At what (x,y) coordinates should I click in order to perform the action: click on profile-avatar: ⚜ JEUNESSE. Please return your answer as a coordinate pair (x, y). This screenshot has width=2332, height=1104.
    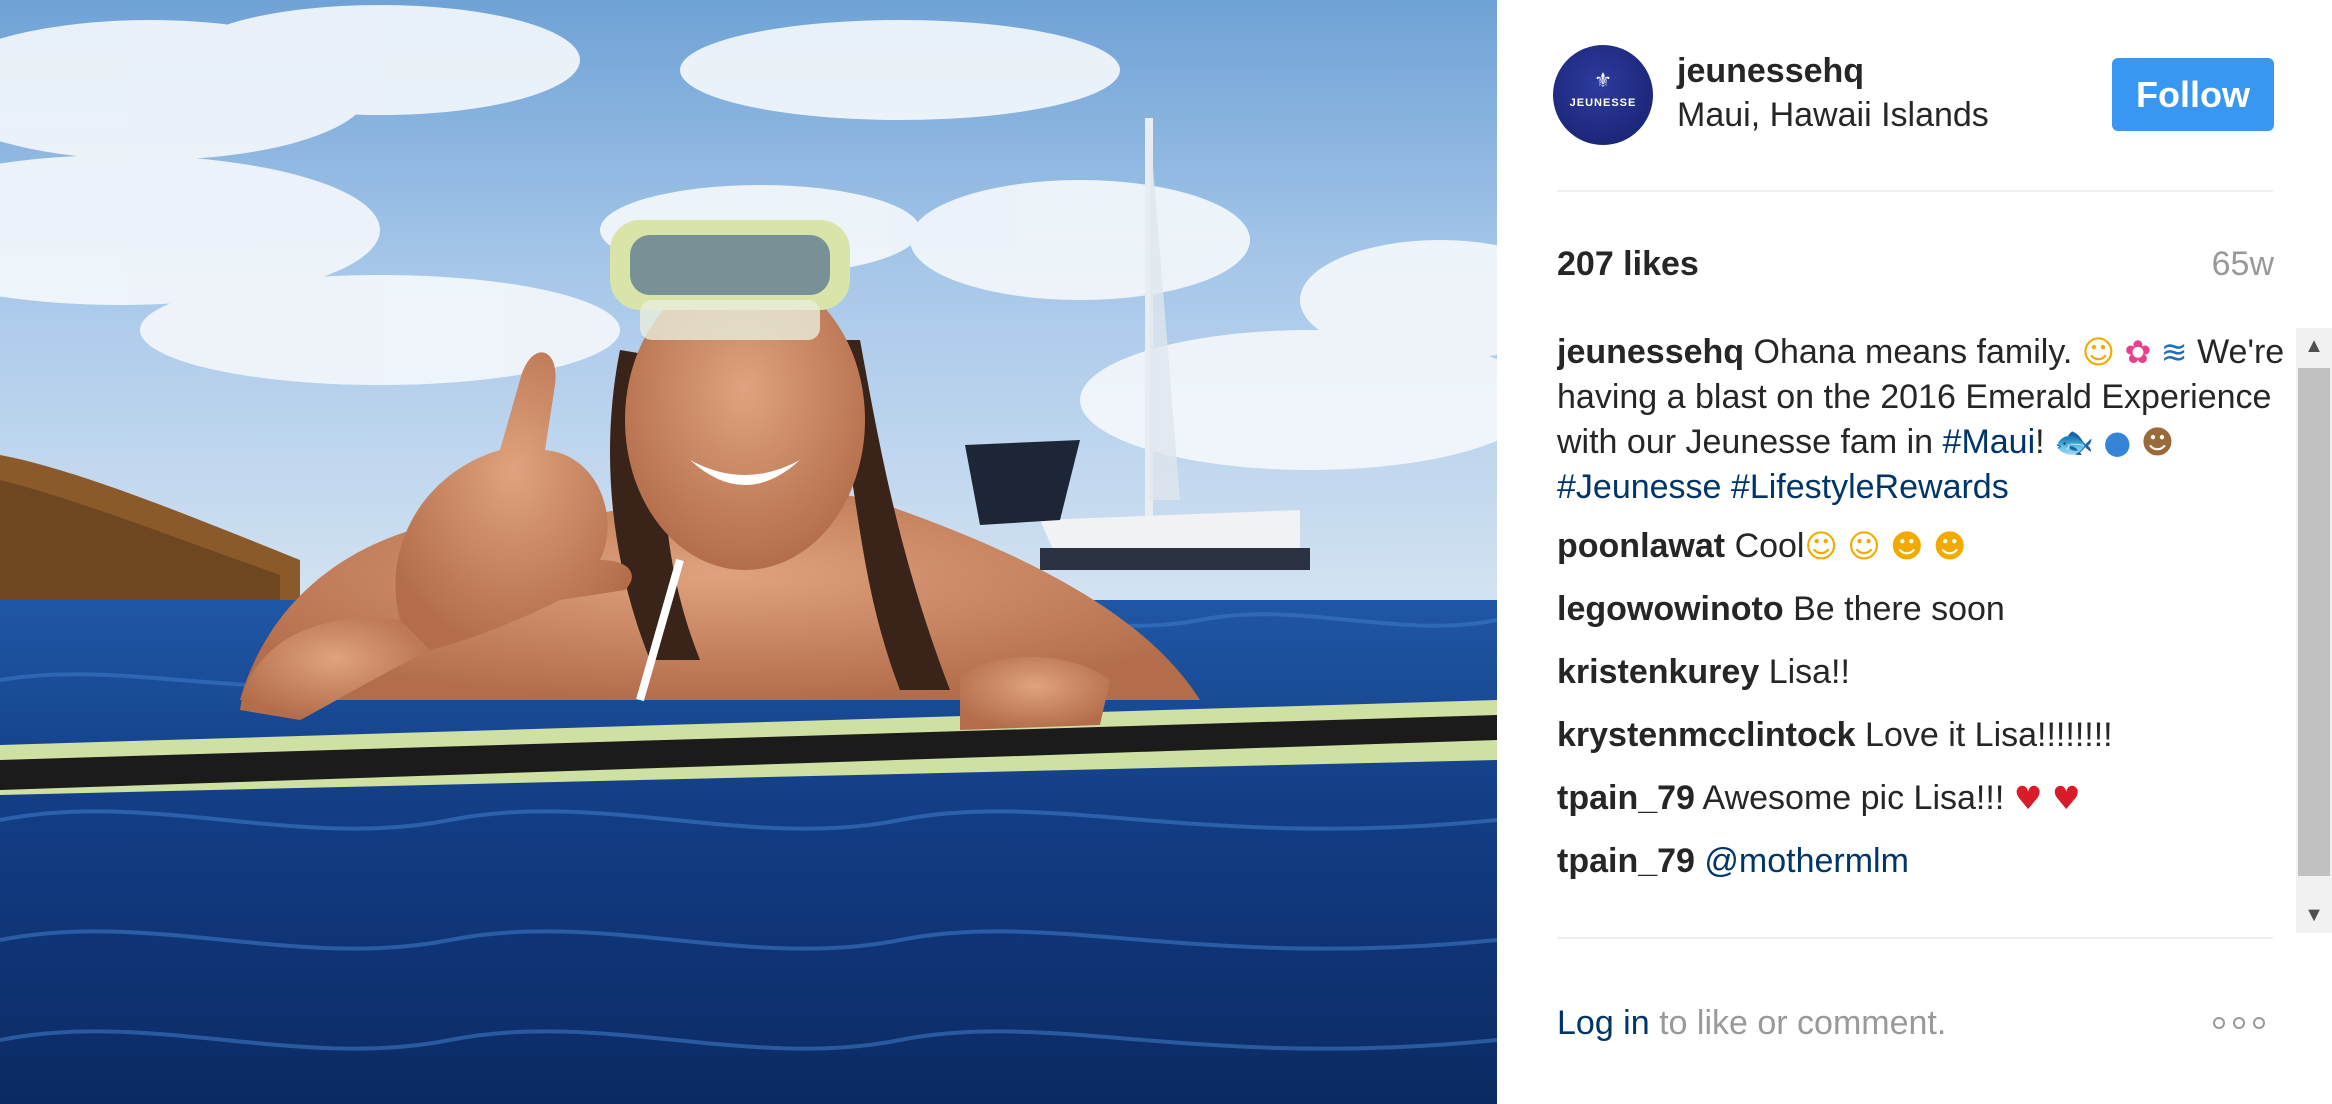
    Looking at the image, I should click on (1603, 95).